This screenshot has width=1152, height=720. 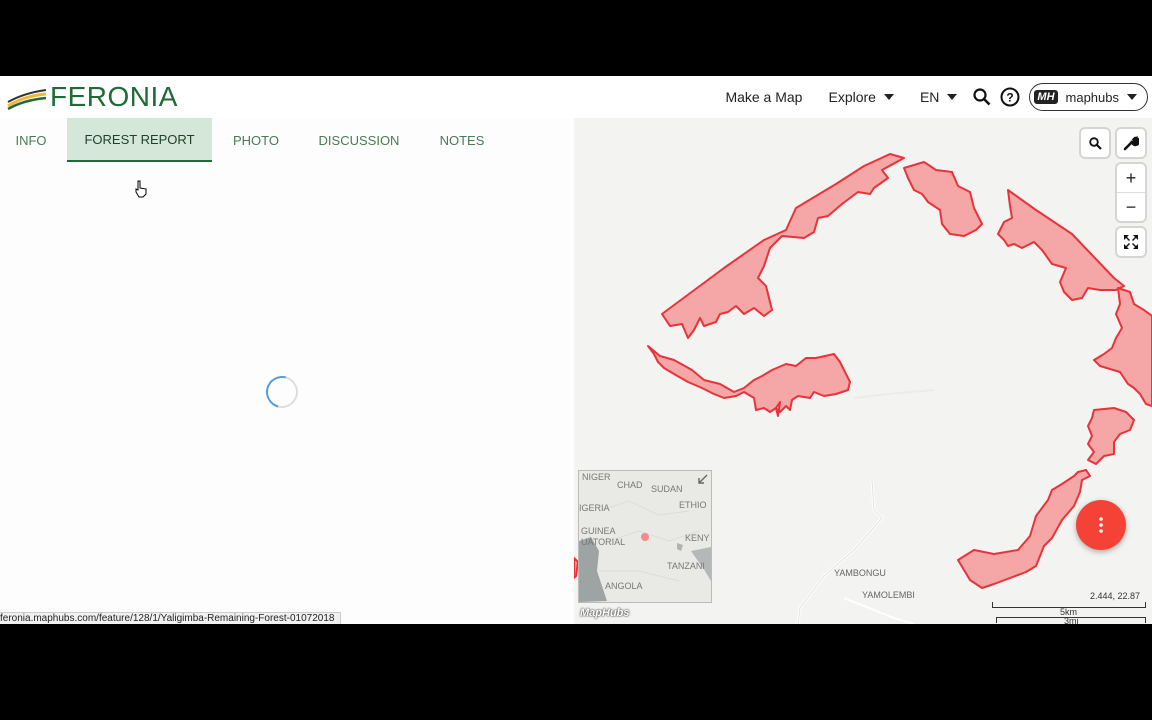 What do you see at coordinates (697, 538) in the screenshot?
I see `minimap-label-kenya: KENY` at bounding box center [697, 538].